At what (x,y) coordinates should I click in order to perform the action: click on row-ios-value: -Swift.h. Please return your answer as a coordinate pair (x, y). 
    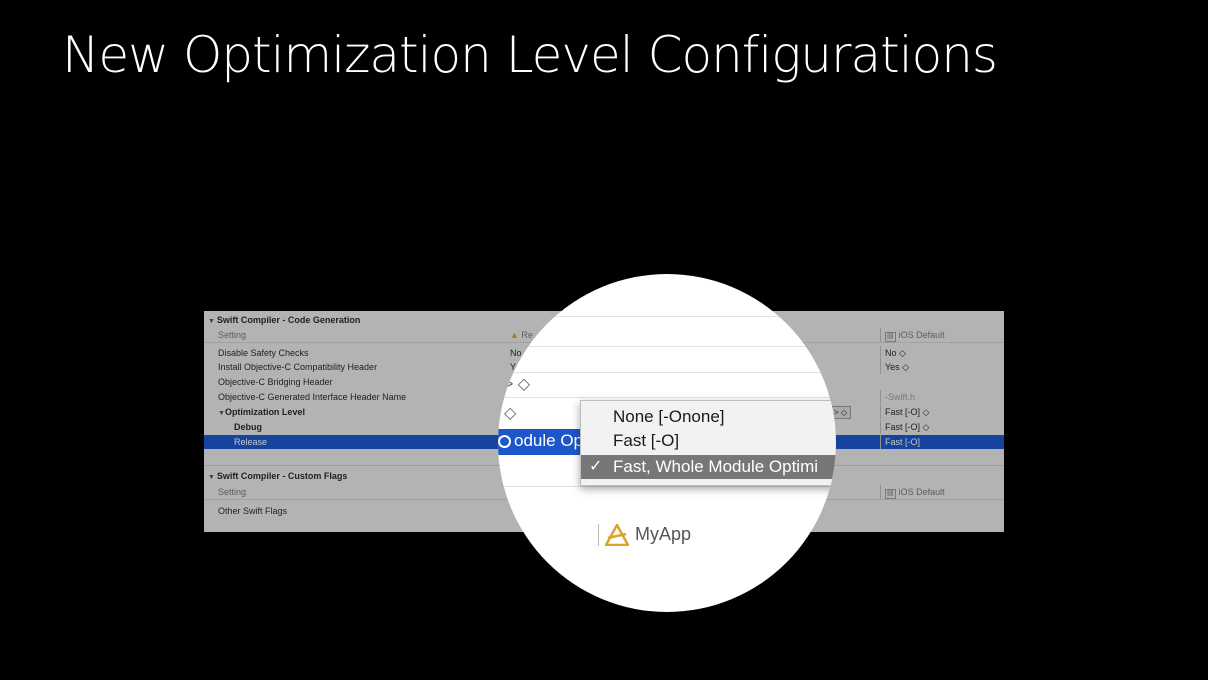
    Looking at the image, I should click on (942, 397).